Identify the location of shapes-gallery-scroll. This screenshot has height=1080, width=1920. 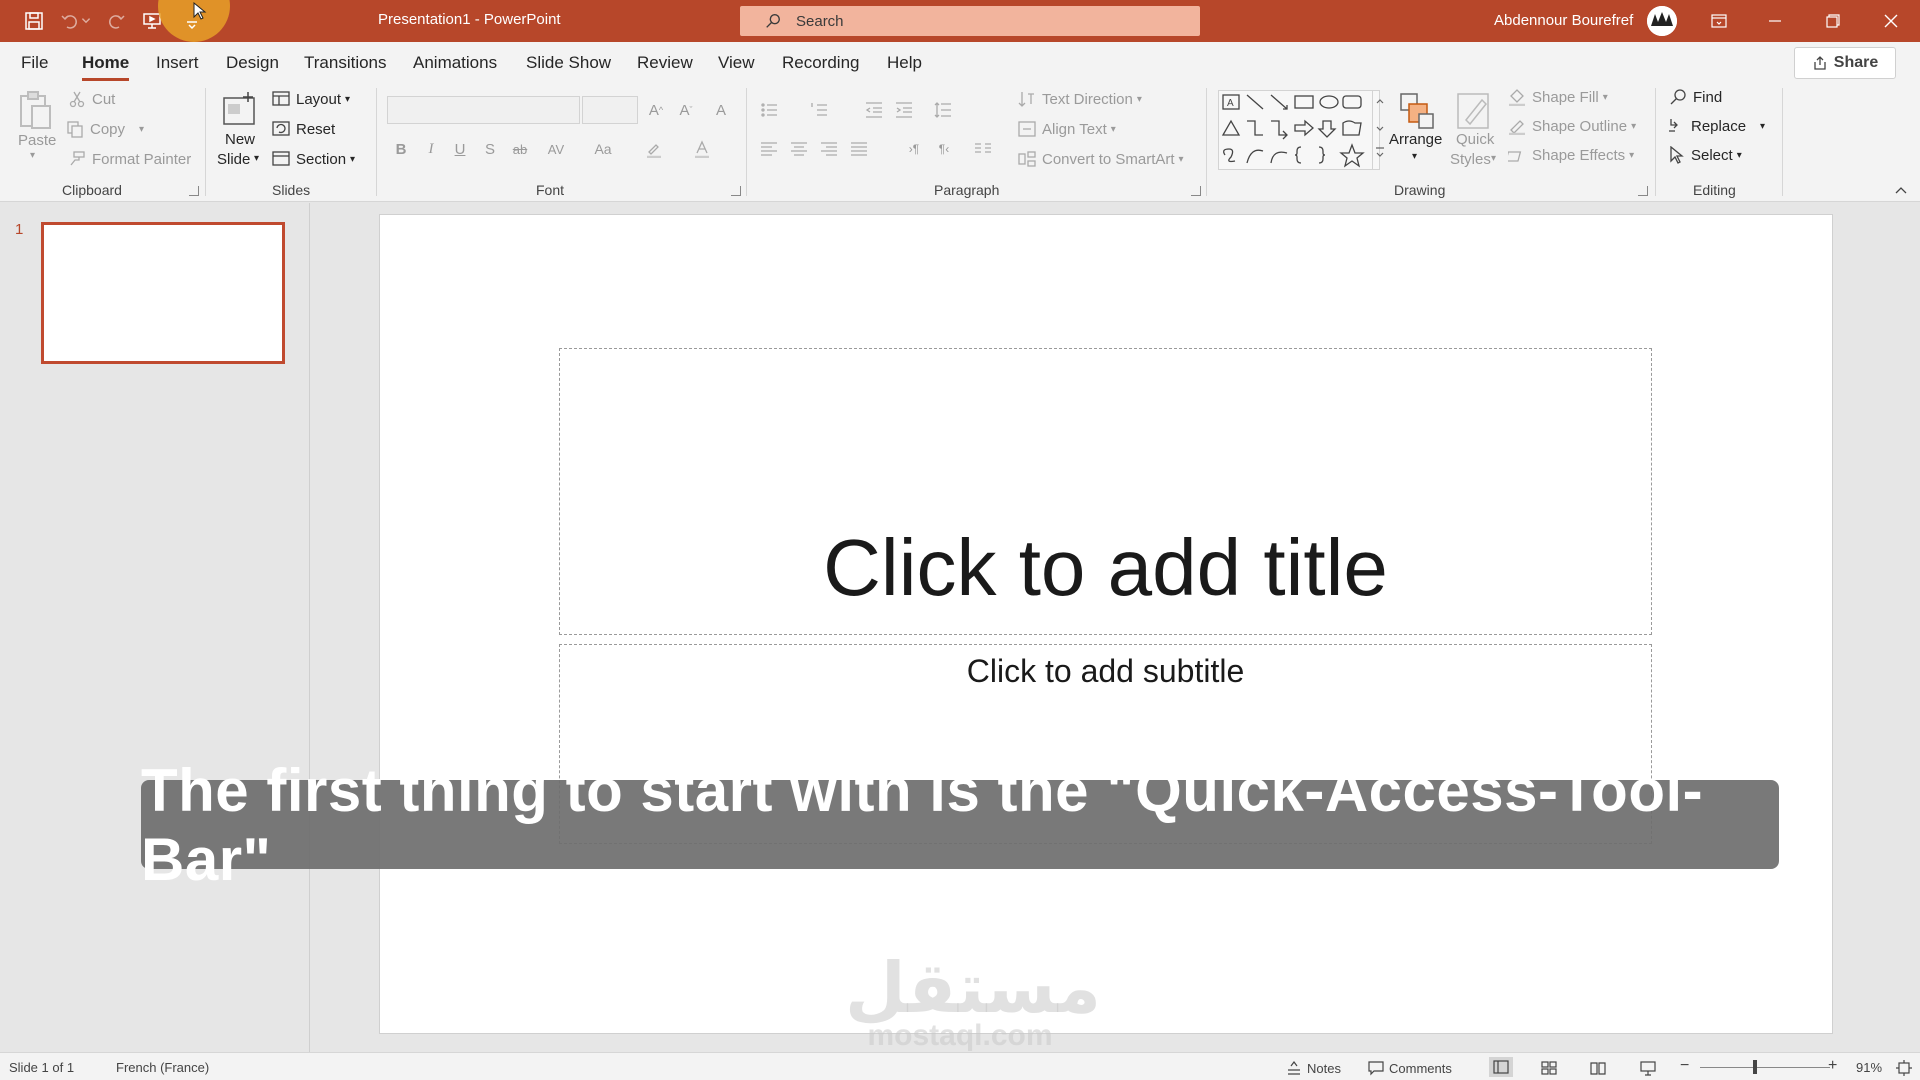
(1379, 130).